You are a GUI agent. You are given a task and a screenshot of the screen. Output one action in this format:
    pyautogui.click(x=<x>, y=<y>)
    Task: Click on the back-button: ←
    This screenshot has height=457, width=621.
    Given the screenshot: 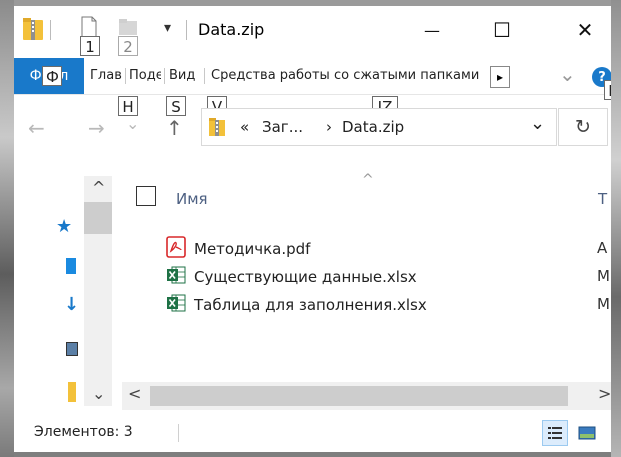 What is the action you would take?
    pyautogui.click(x=36, y=128)
    